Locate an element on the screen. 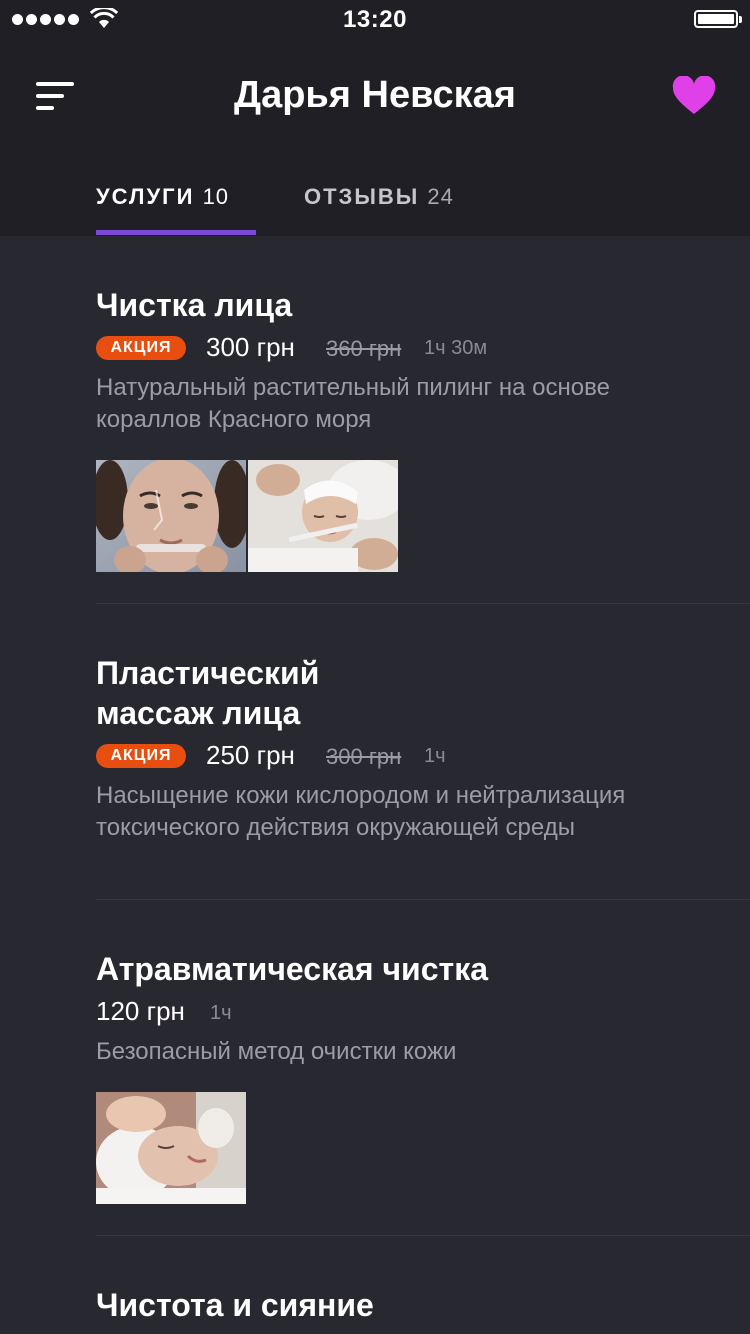 This screenshot has height=1334, width=750. tab-reviews: ОТЗЫВЫ 24 is located at coordinates (379, 197).